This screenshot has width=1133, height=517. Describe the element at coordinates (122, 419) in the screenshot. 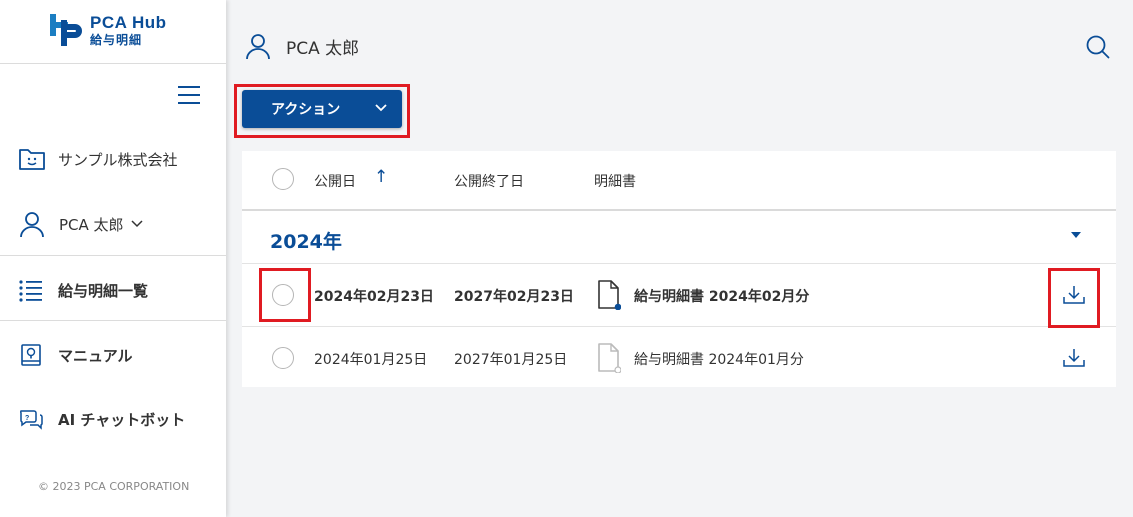

I see `sidebar-item-label: AI チャットボット` at that location.